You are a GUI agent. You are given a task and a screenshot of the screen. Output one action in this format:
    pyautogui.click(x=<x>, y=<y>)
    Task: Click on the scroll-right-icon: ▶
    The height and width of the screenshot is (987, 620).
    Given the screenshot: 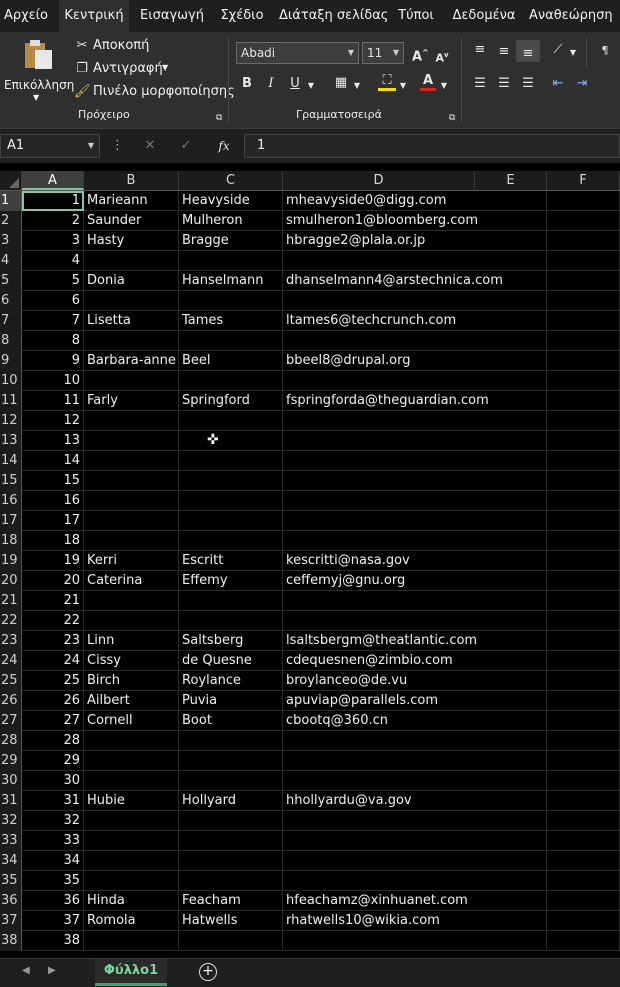 What is the action you would take?
    pyautogui.click(x=52, y=970)
    